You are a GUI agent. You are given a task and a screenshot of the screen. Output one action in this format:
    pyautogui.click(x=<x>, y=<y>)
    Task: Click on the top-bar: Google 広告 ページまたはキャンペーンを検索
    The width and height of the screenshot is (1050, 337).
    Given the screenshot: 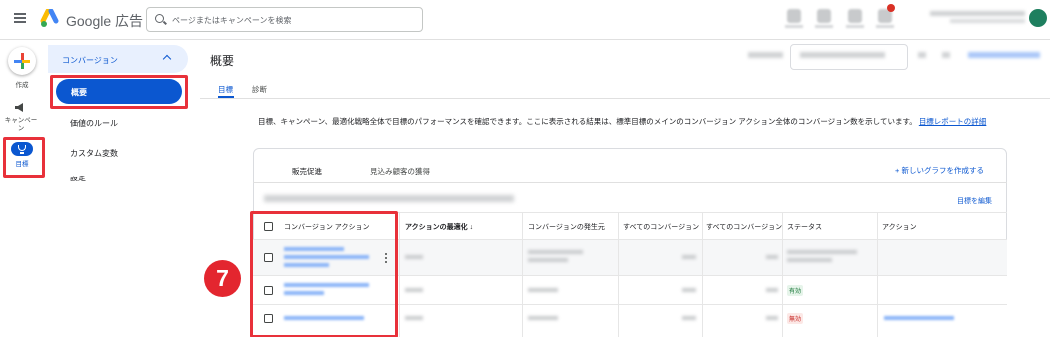 What is the action you would take?
    pyautogui.click(x=525, y=20)
    